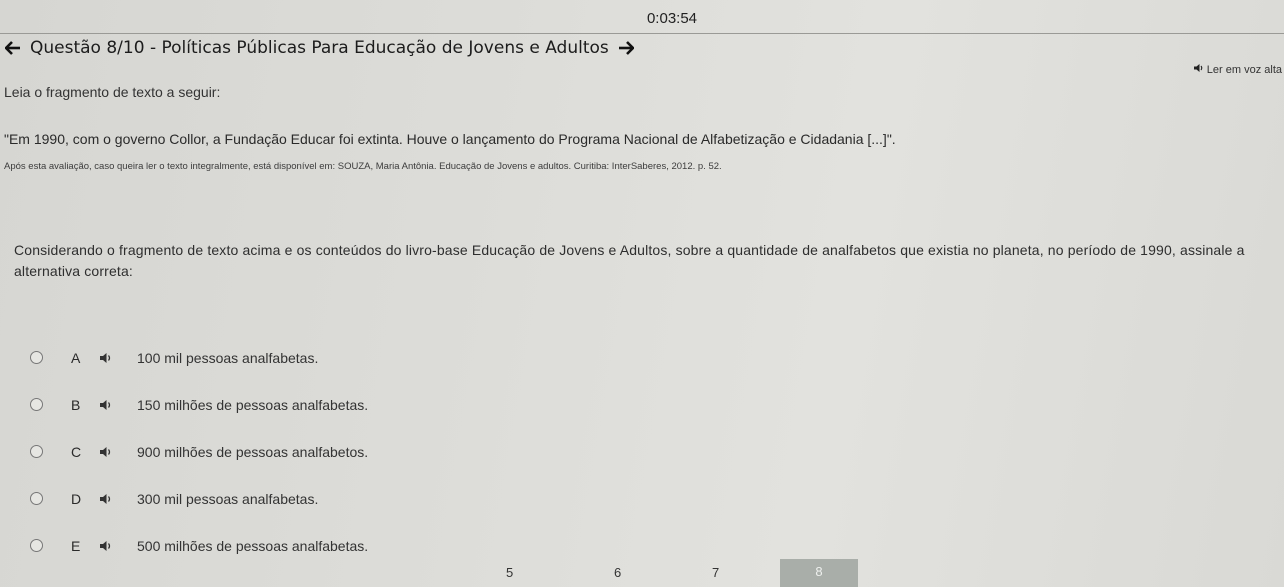  What do you see at coordinates (76, 451) in the screenshot?
I see `option-letter: C` at bounding box center [76, 451].